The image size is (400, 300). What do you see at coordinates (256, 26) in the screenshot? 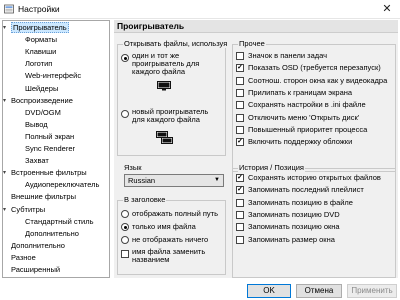
I see `page-title: Проигрыватель` at bounding box center [256, 26].